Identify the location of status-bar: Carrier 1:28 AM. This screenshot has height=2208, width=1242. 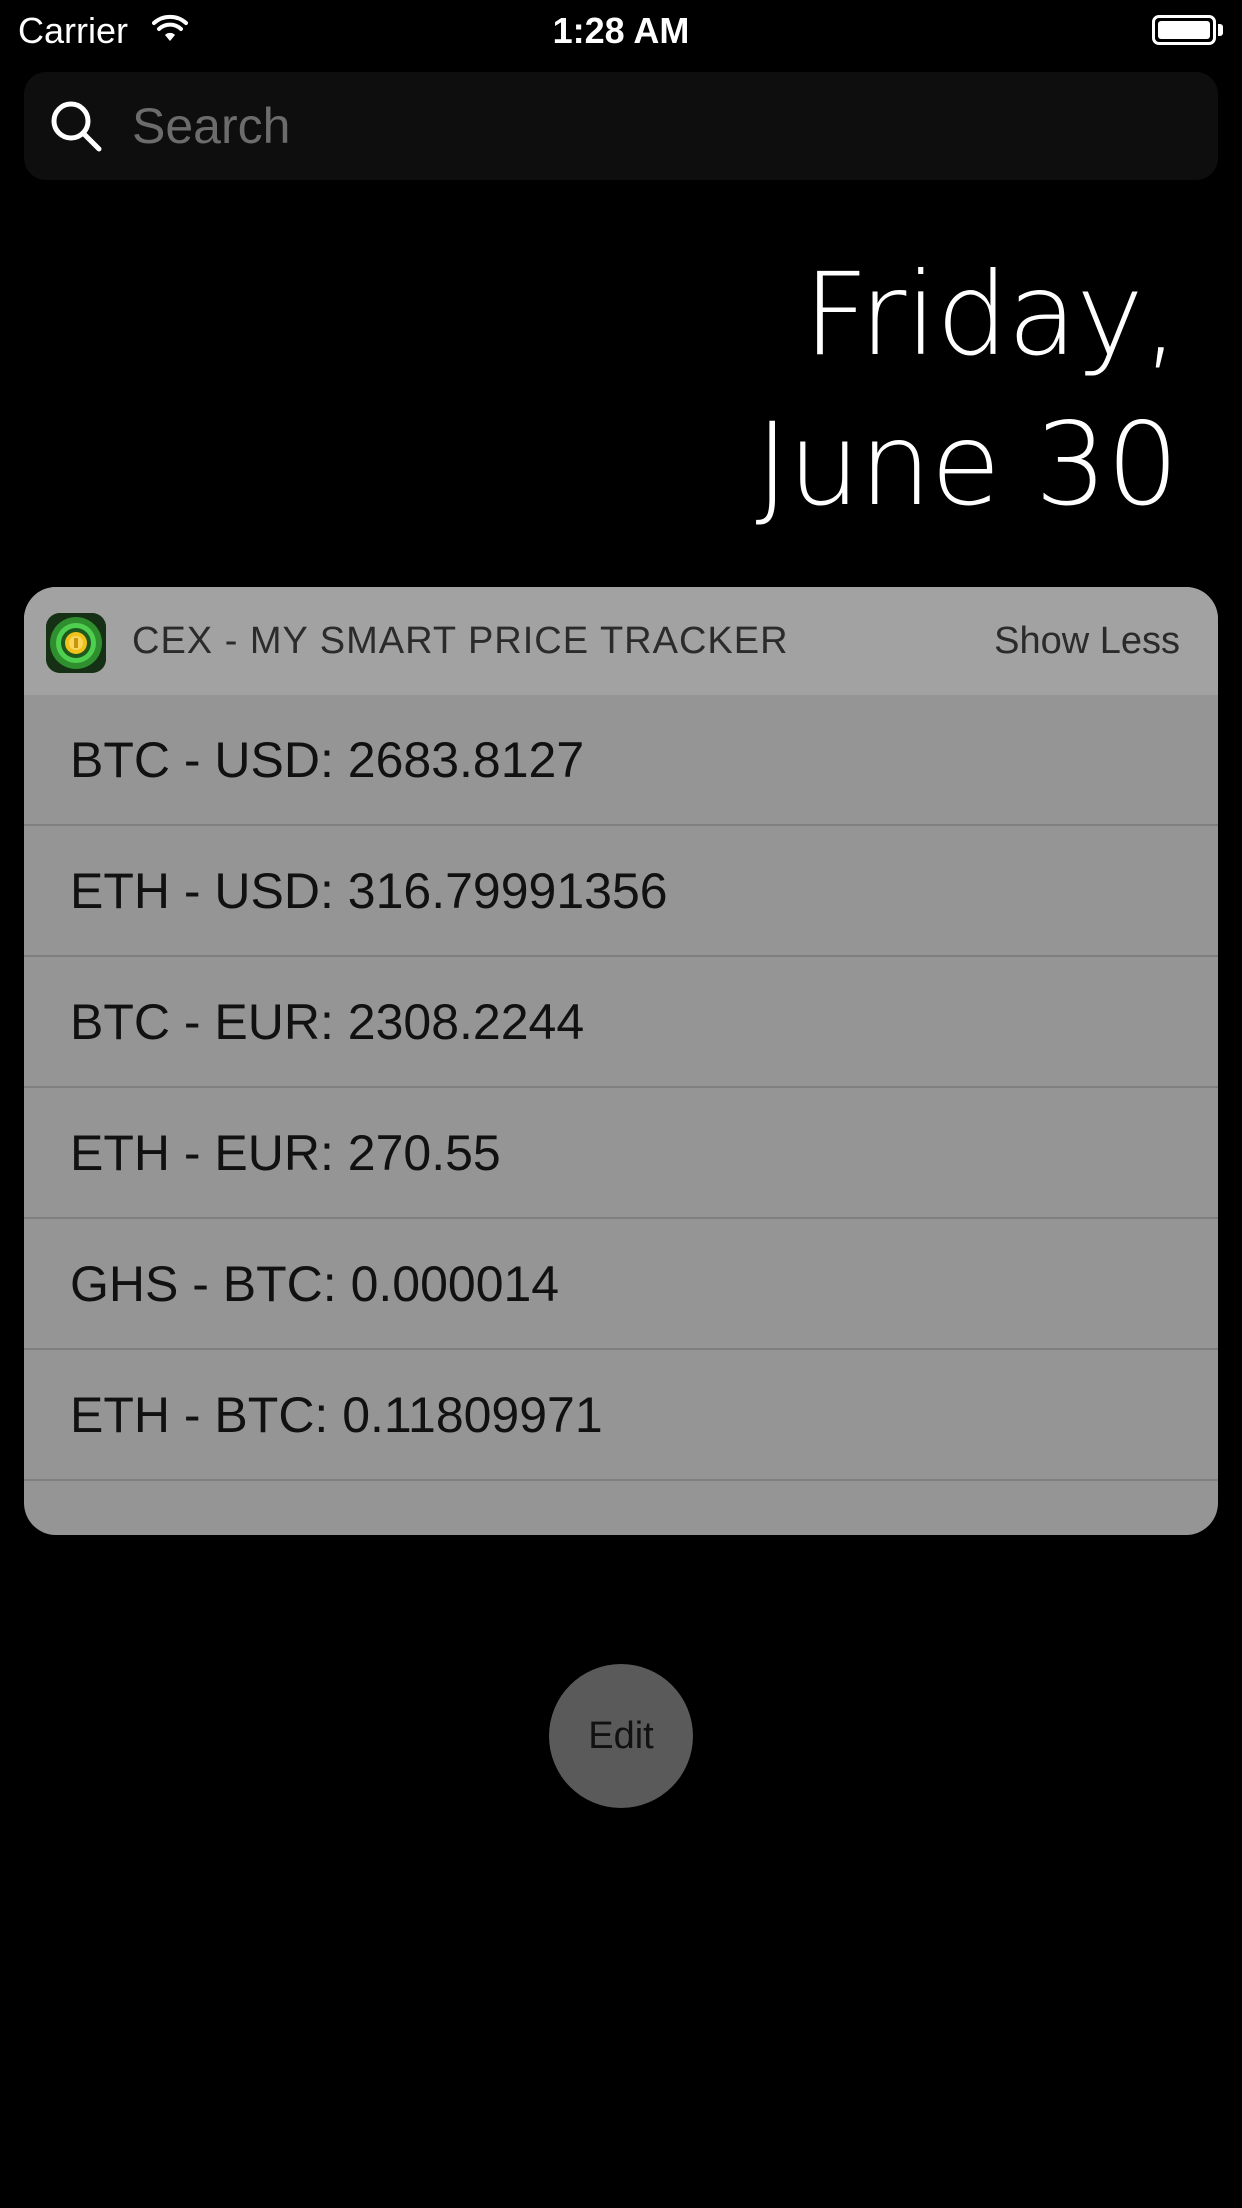
(621, 31).